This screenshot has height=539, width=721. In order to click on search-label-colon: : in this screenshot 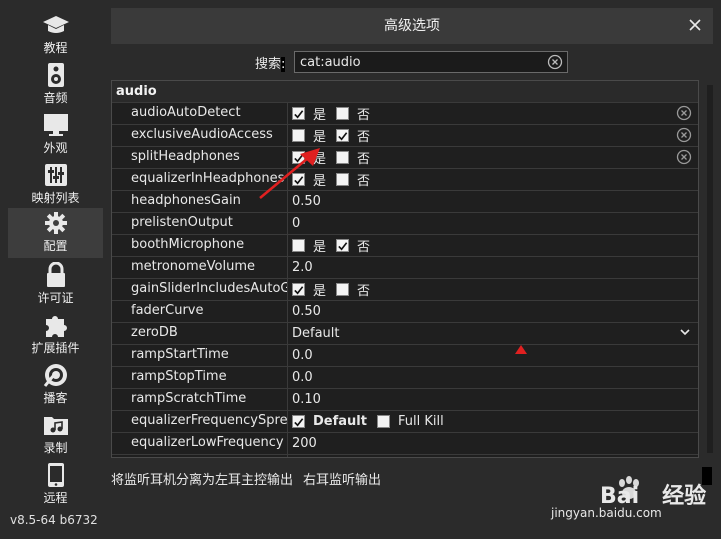, I will do `click(283, 64)`.